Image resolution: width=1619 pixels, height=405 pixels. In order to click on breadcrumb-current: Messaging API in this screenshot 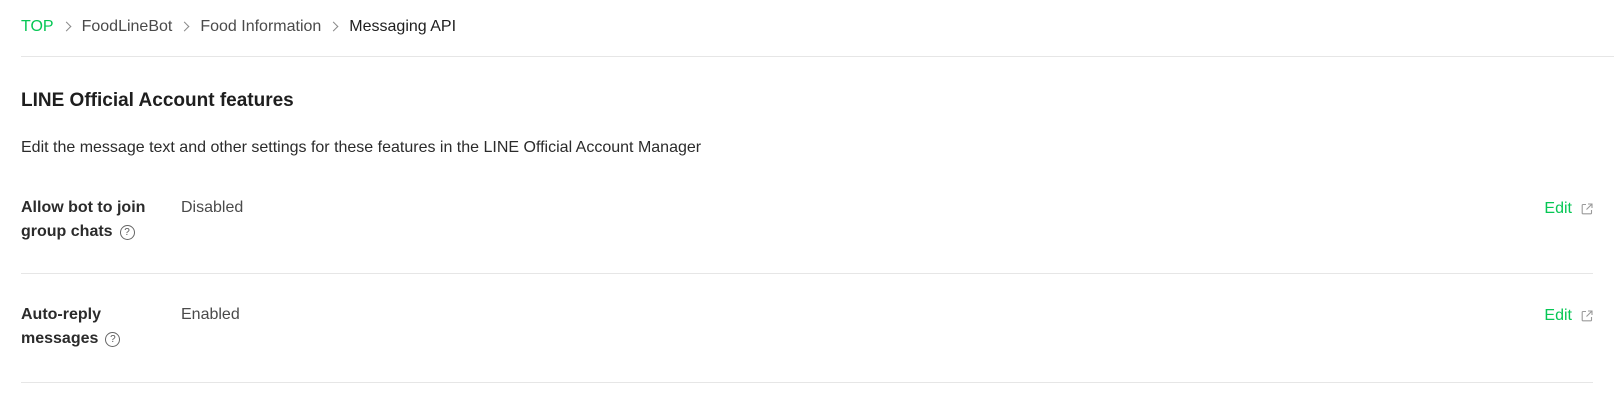, I will do `click(403, 26)`.